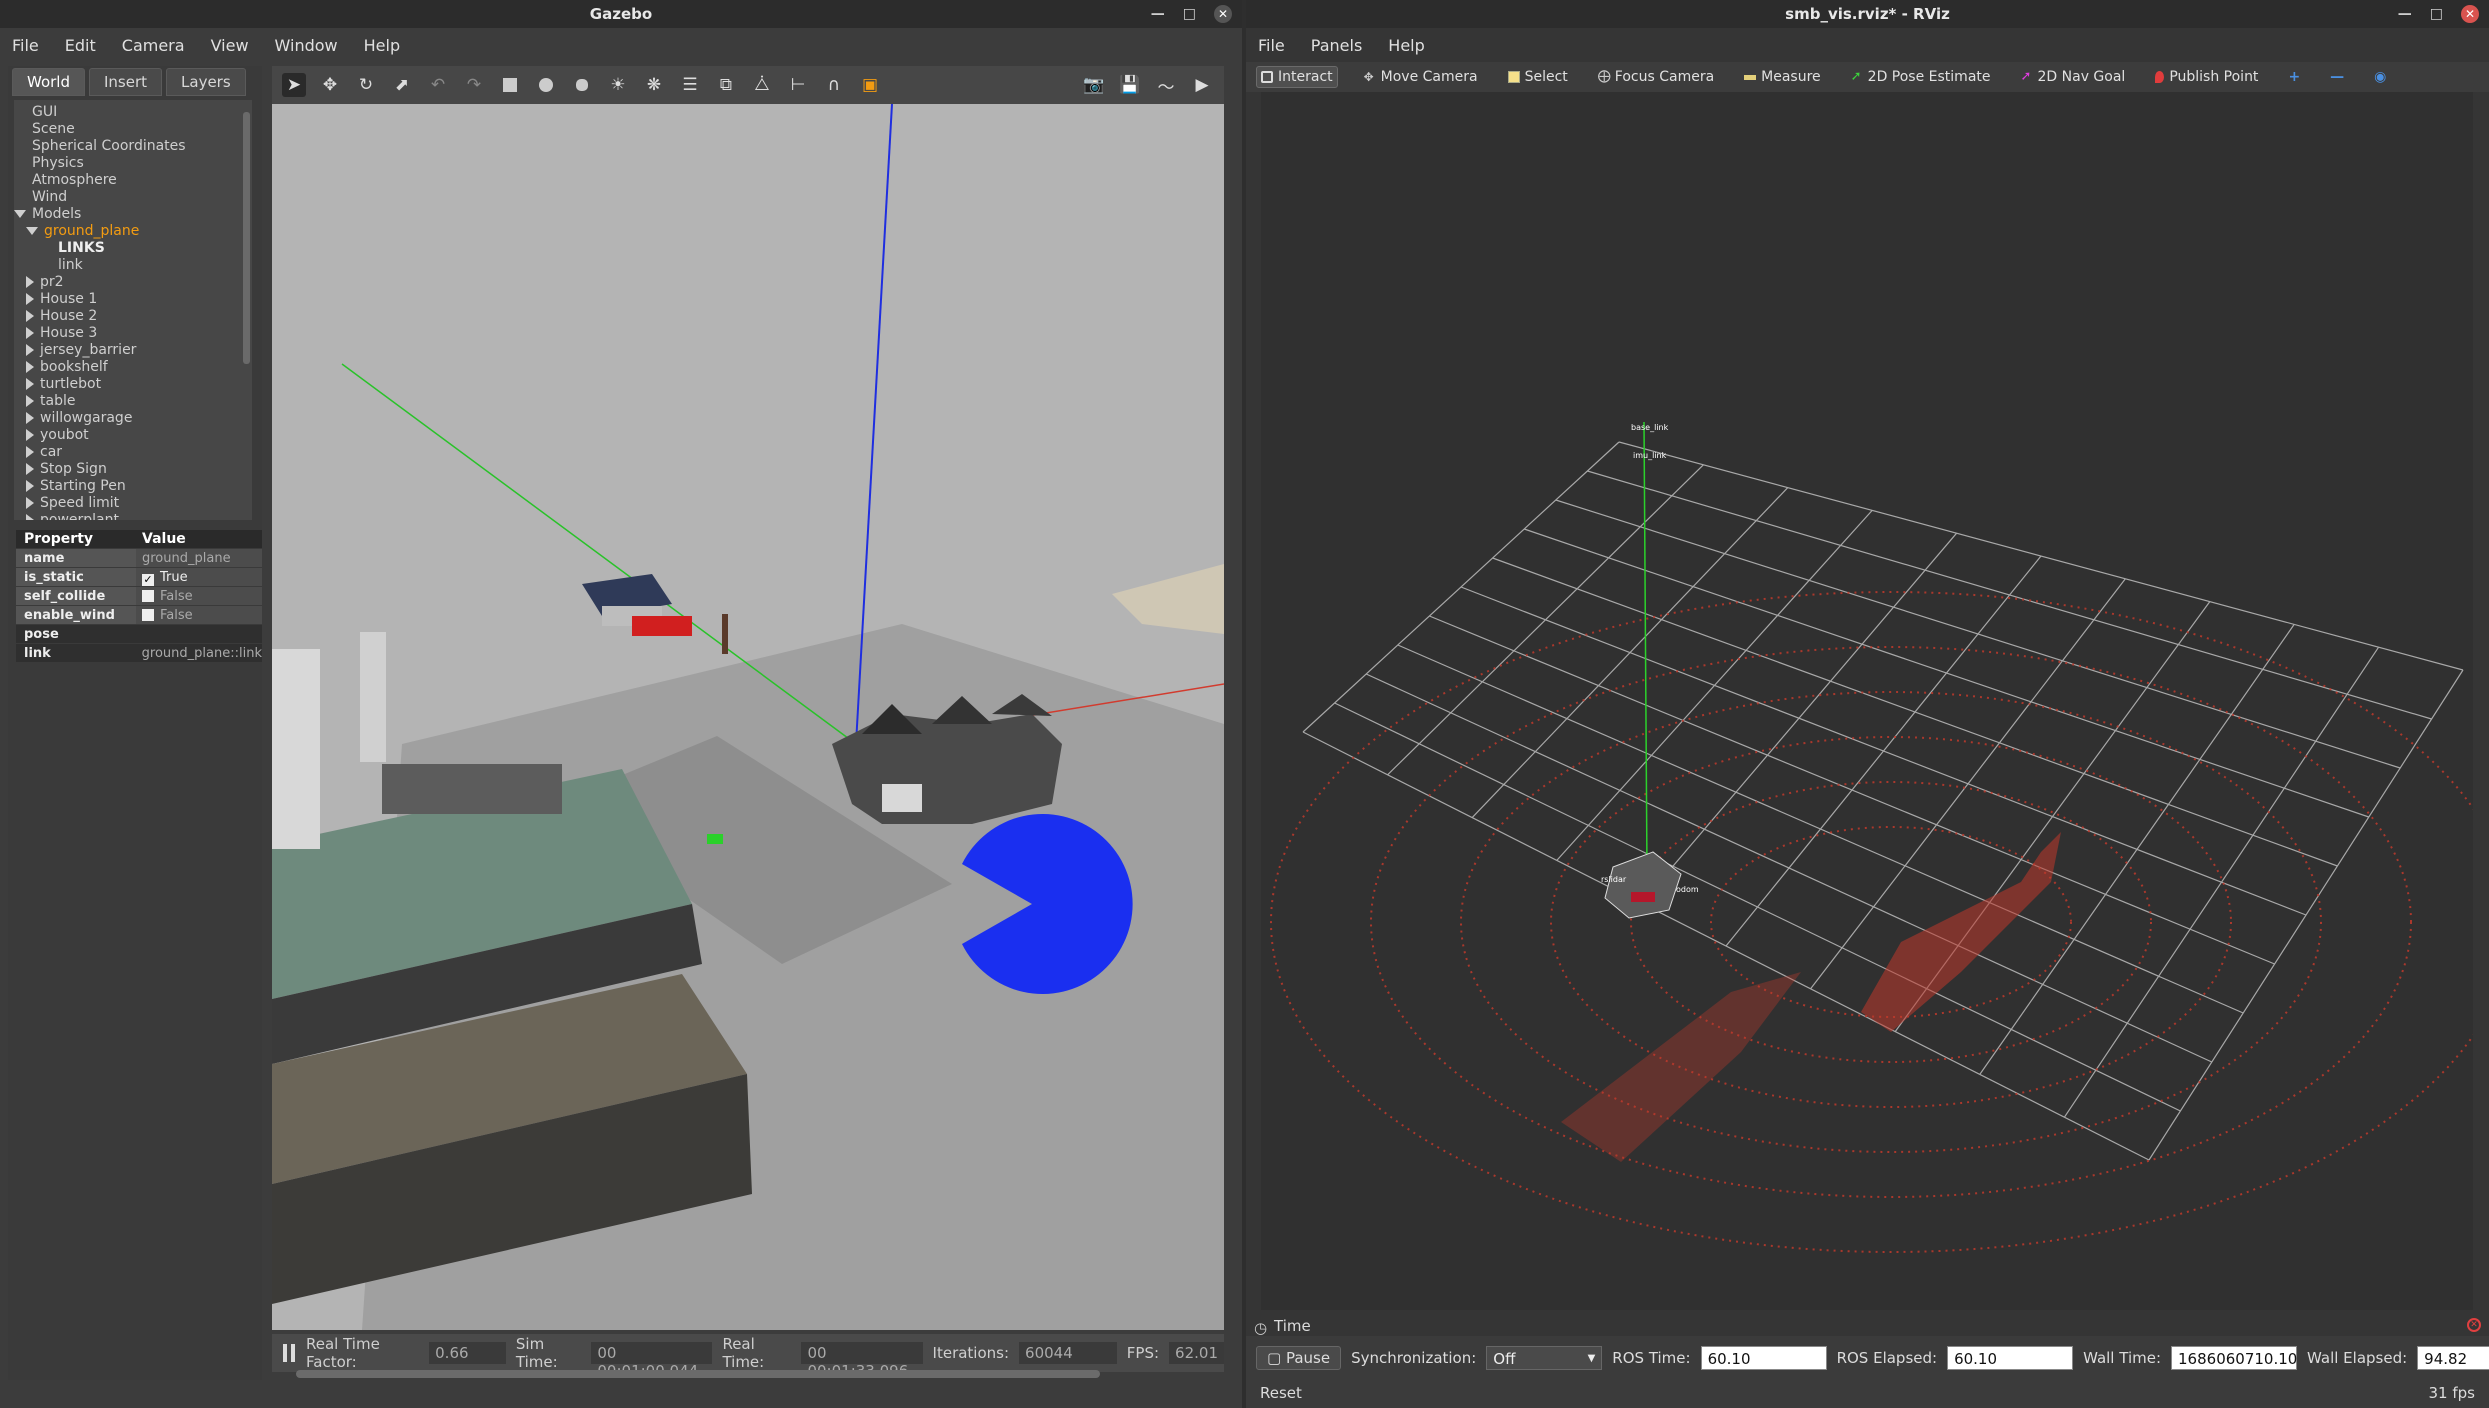  Describe the element at coordinates (698, 1374) in the screenshot. I see `viewport-hscrollbar` at that location.